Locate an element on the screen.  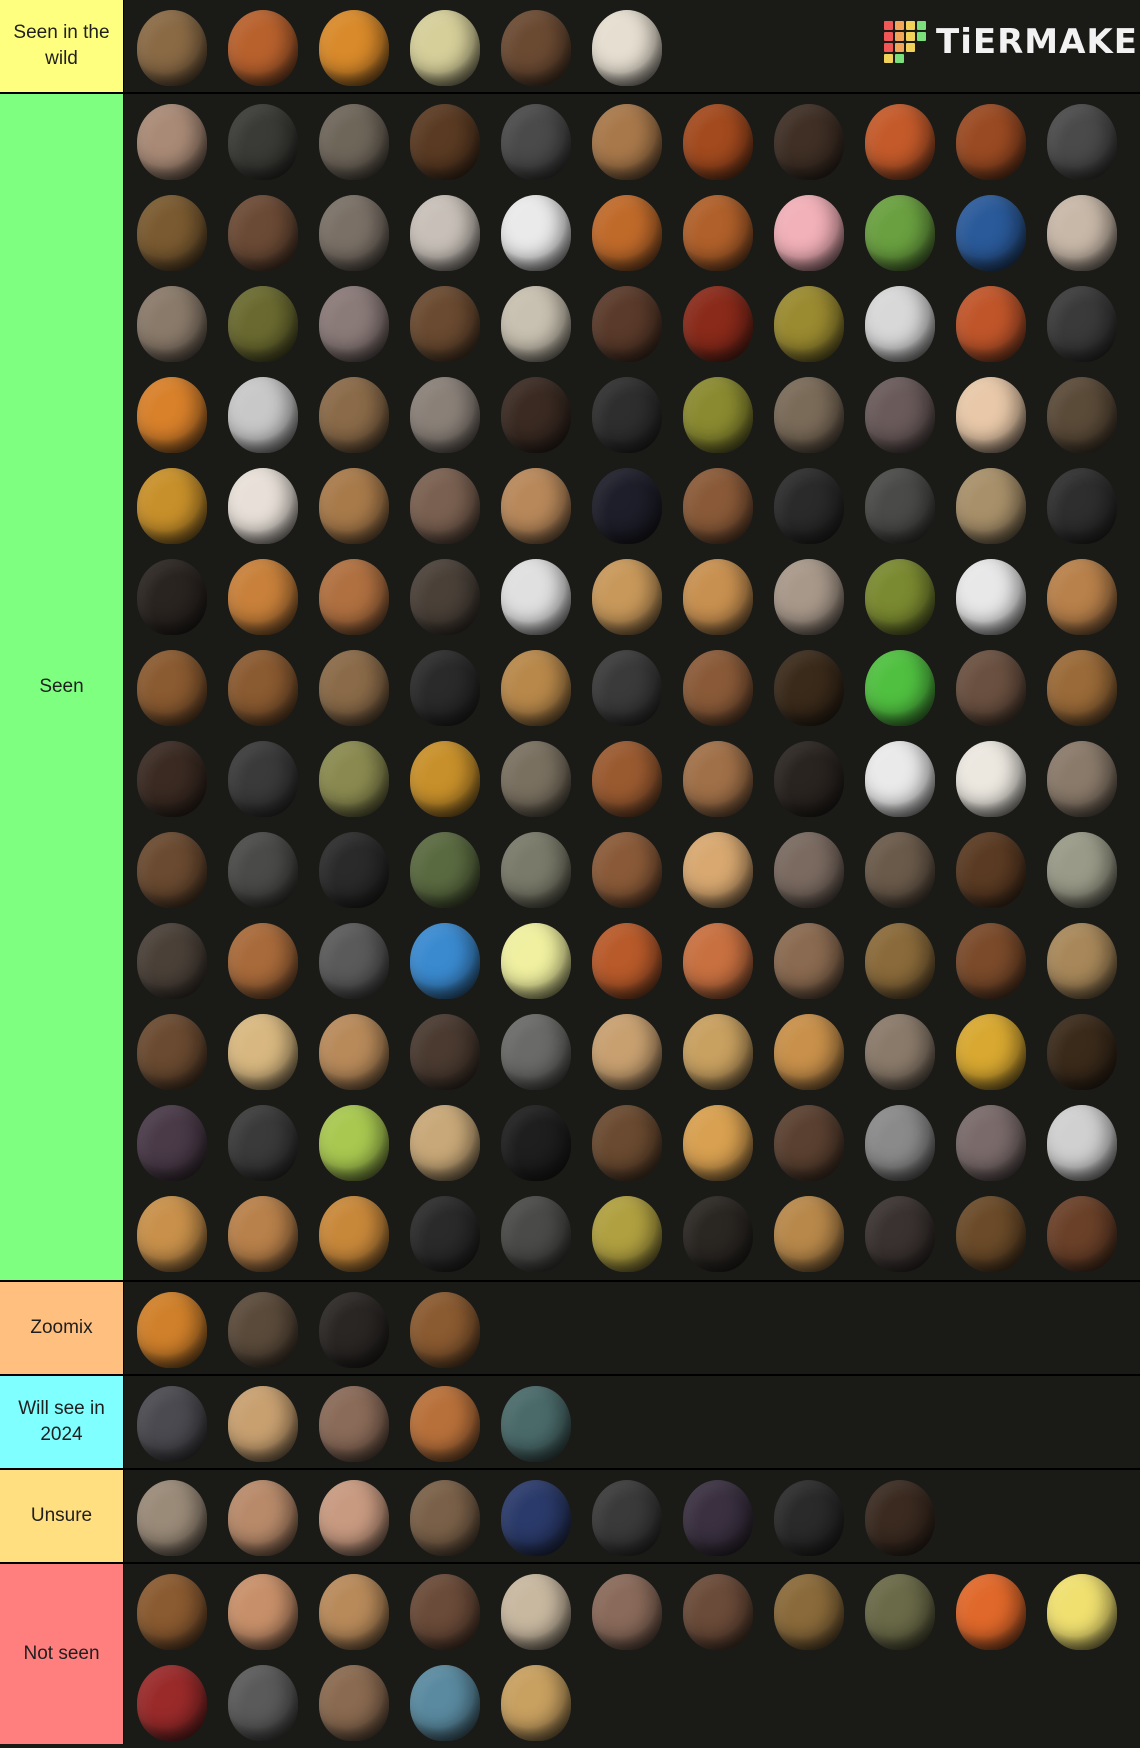
tier-item-iguana is located at coordinates (899, 232).